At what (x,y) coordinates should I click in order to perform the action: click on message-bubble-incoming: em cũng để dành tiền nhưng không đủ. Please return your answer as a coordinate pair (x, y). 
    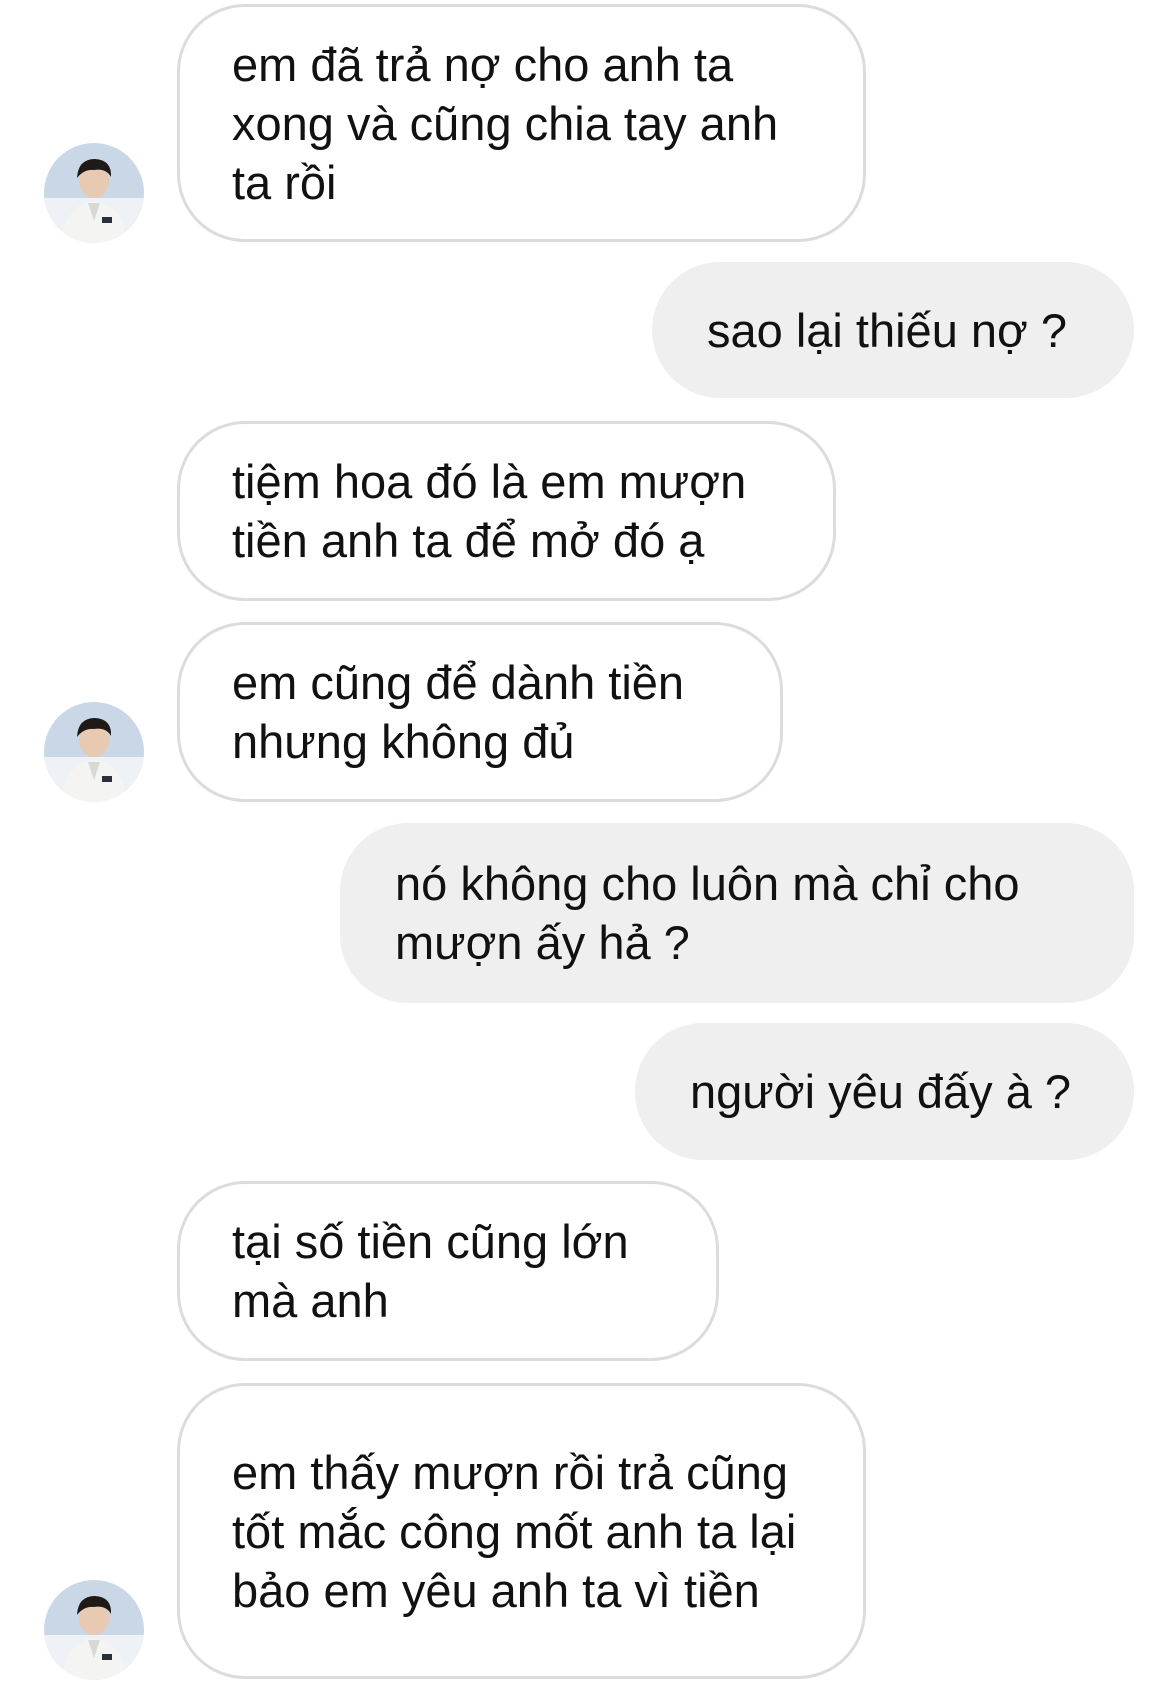
    Looking at the image, I should click on (480, 712).